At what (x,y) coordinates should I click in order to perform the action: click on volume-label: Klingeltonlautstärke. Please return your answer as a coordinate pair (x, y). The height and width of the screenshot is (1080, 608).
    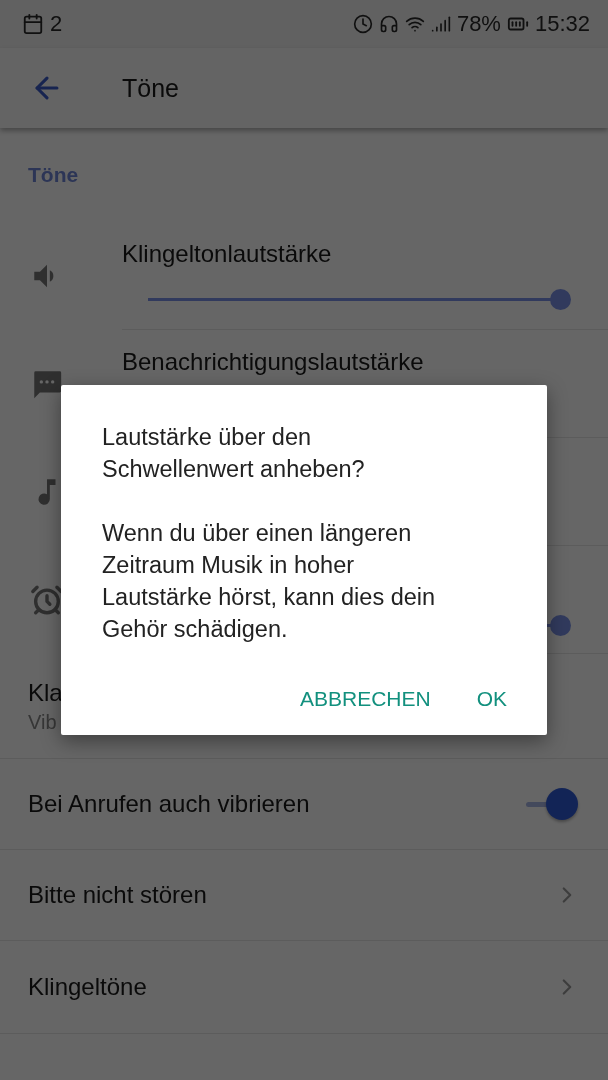
    Looking at the image, I should click on (227, 254).